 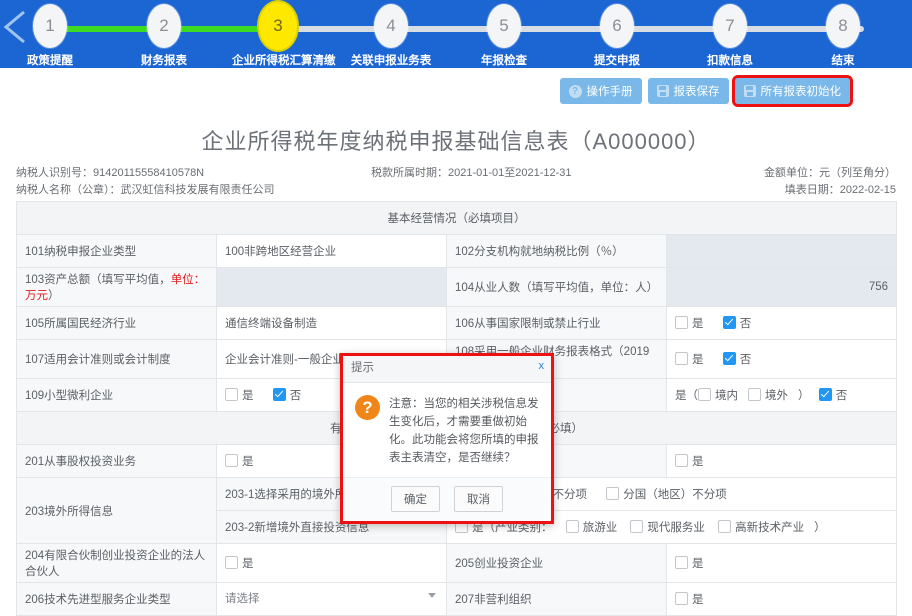 What do you see at coordinates (331, 287) in the screenshot?
I see `row-103-input` at bounding box center [331, 287].